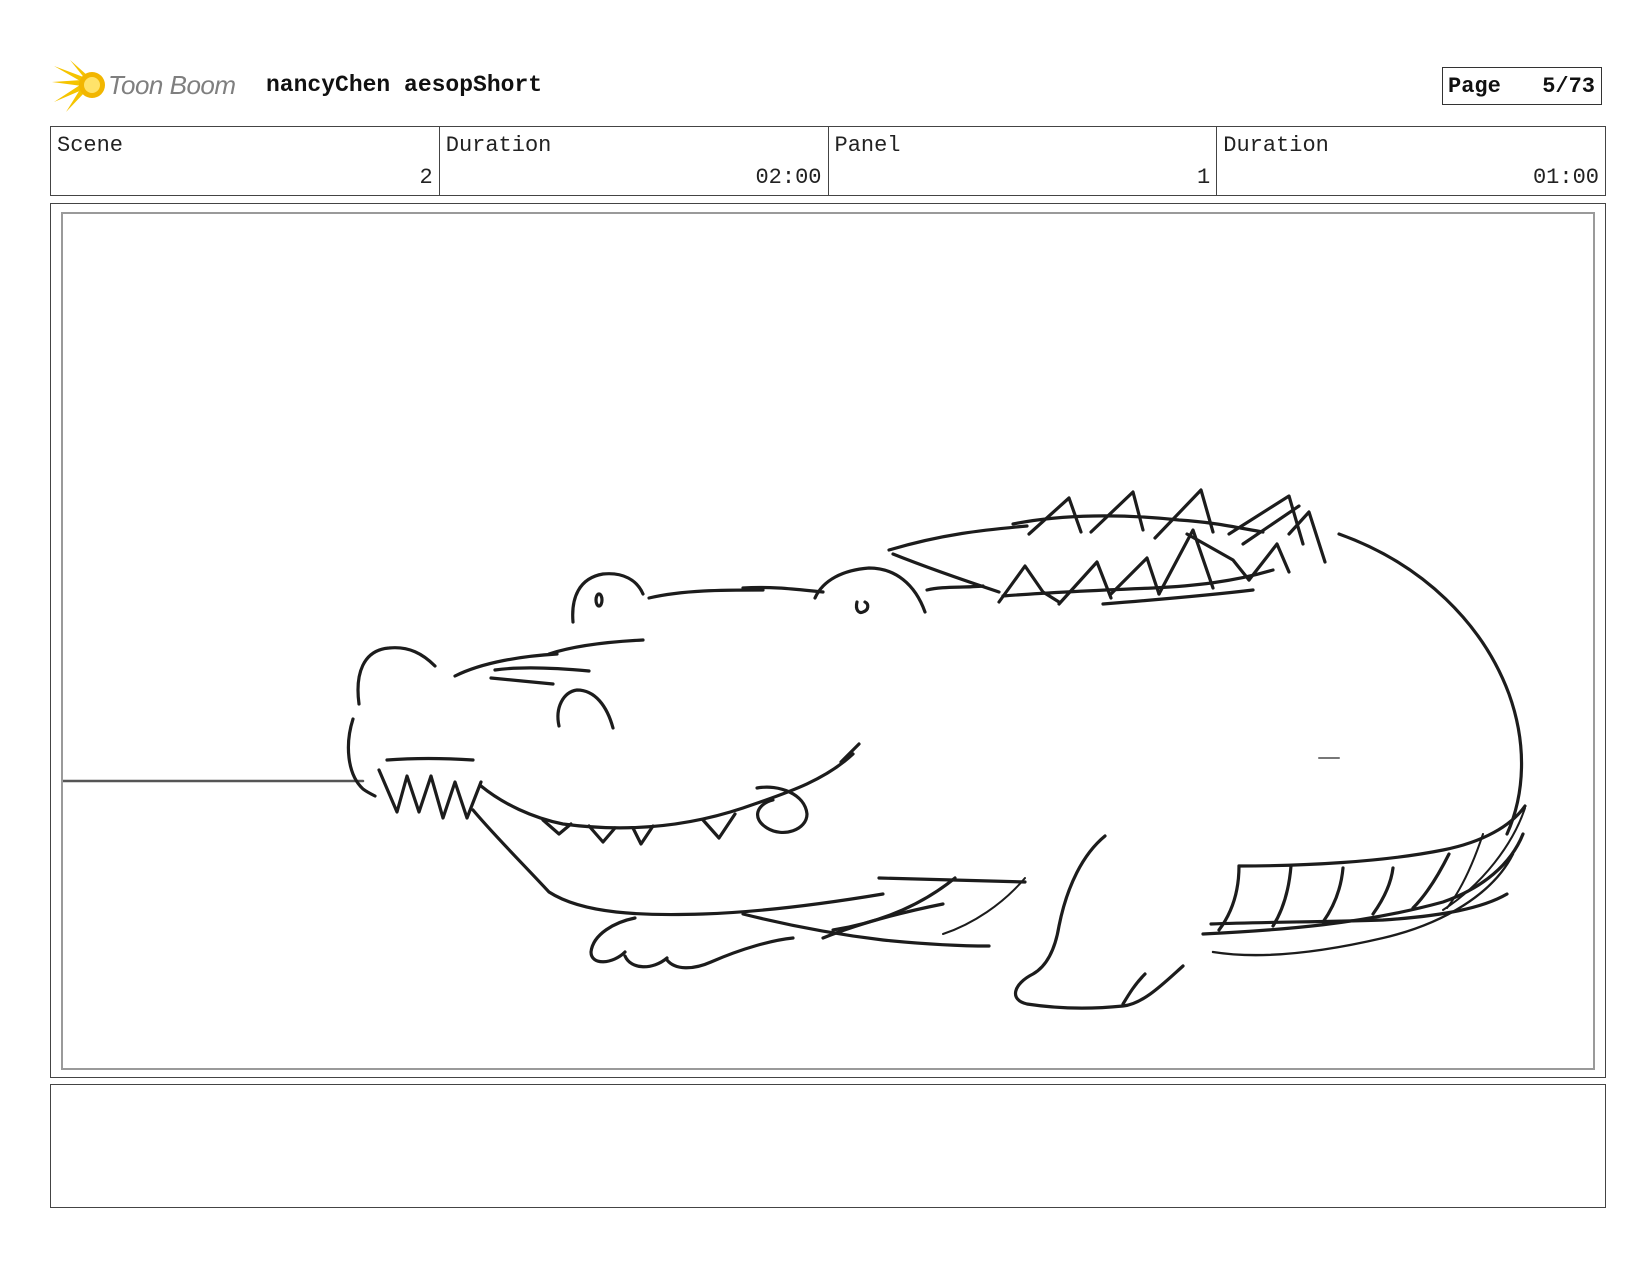 This screenshot has width=1648, height=1276. Describe the element at coordinates (404, 85) in the screenshot. I see `project-title: nancyChen aesopShort` at that location.